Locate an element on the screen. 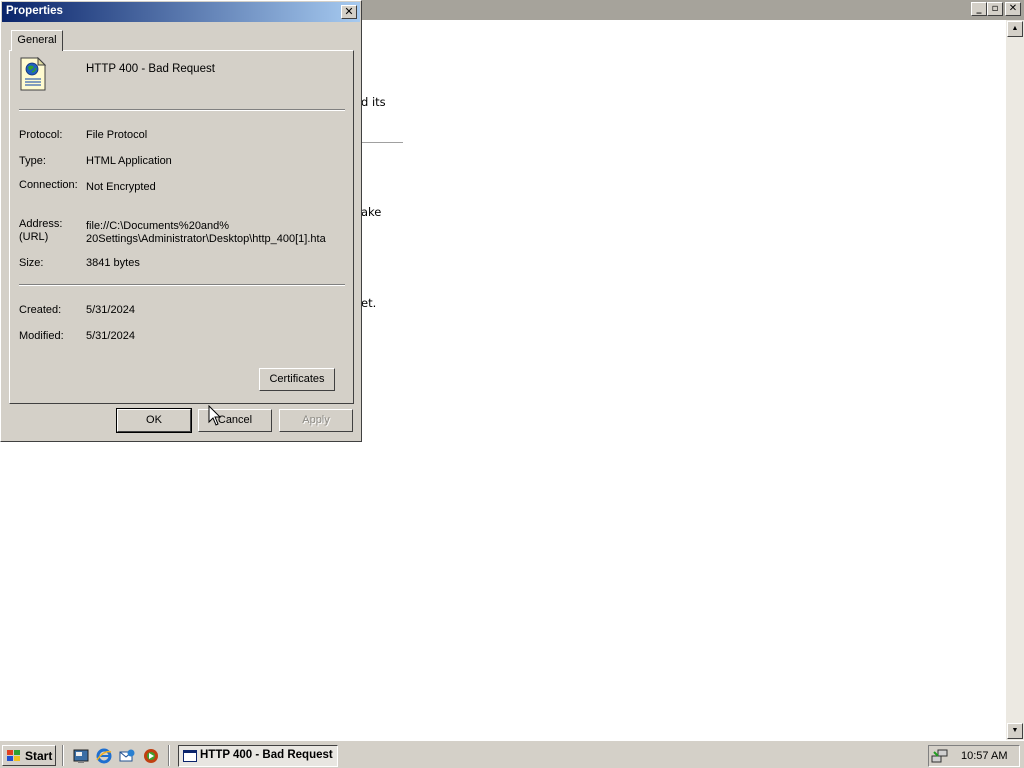 The height and width of the screenshot is (768, 1024). show-desktop-icon is located at coordinates (81, 756).